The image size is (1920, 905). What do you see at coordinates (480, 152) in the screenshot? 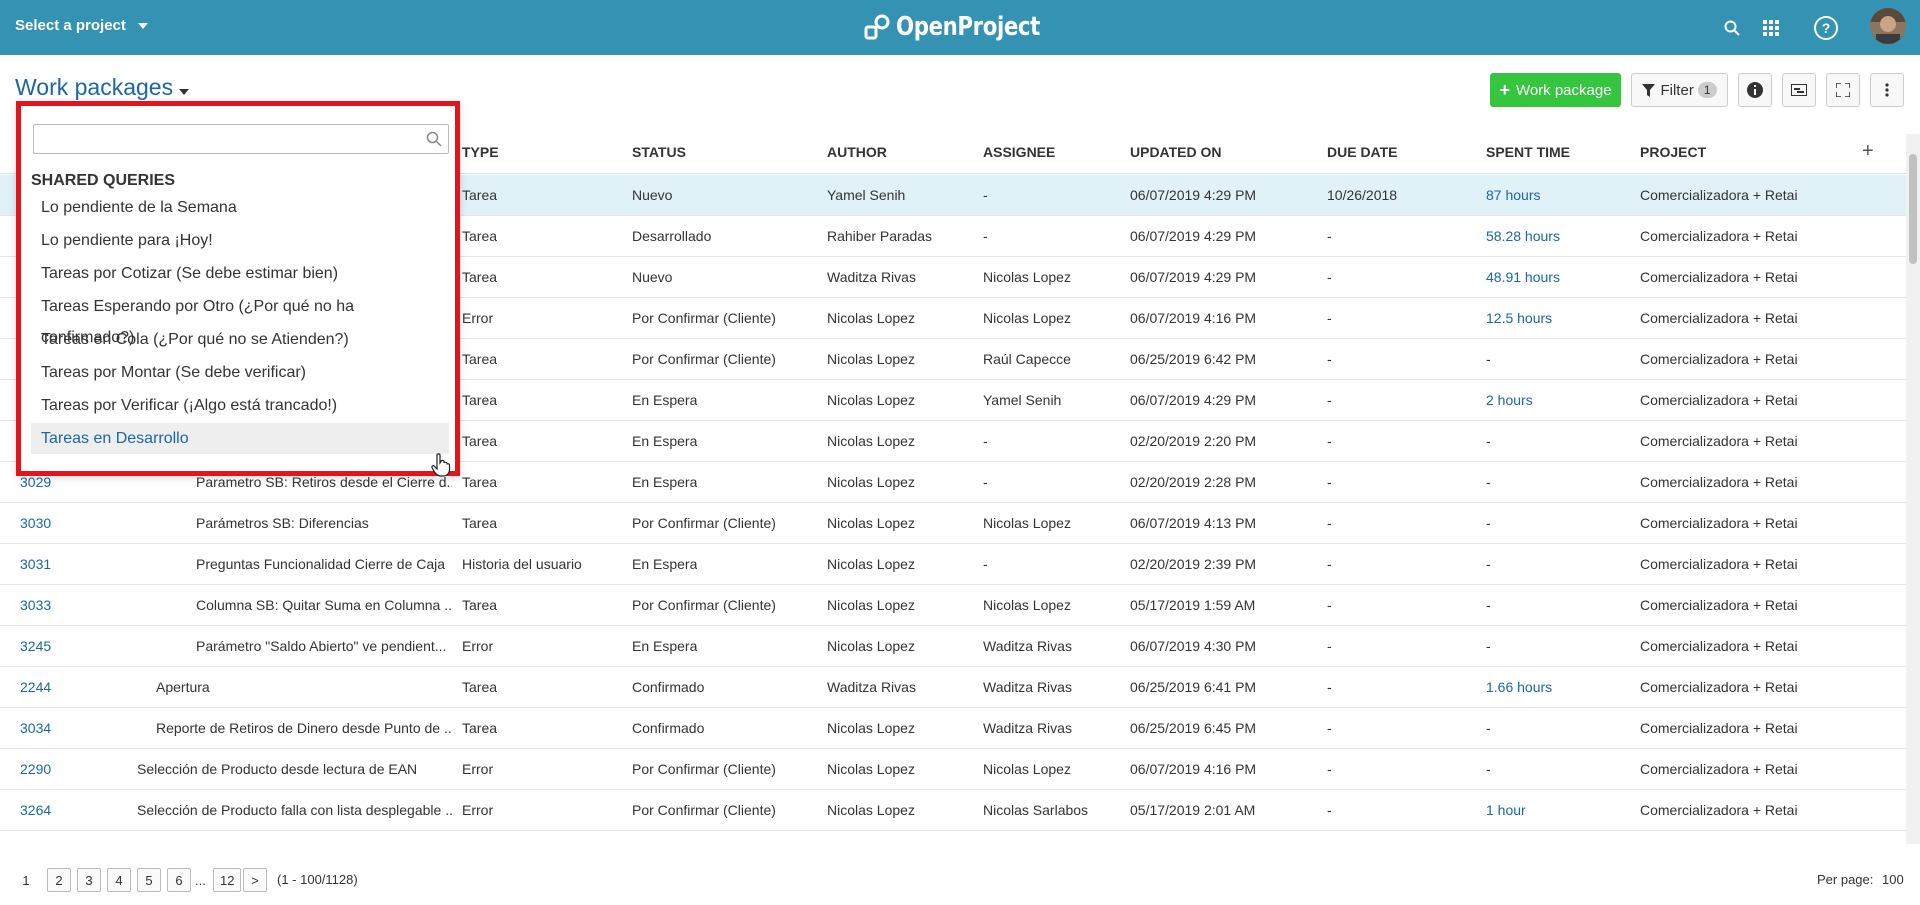
I see `column-type-header: TYPE` at bounding box center [480, 152].